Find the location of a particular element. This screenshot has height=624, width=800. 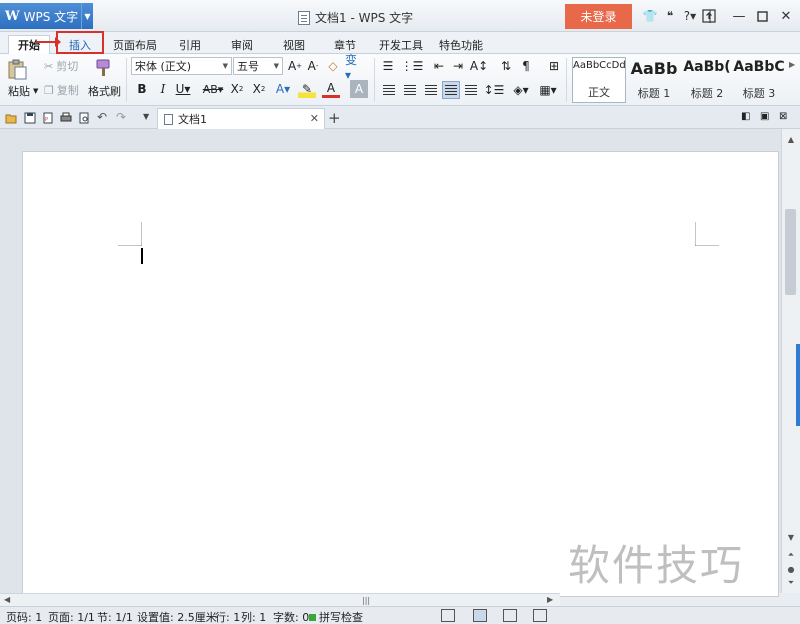

save-icon is located at coordinates (30, 118).